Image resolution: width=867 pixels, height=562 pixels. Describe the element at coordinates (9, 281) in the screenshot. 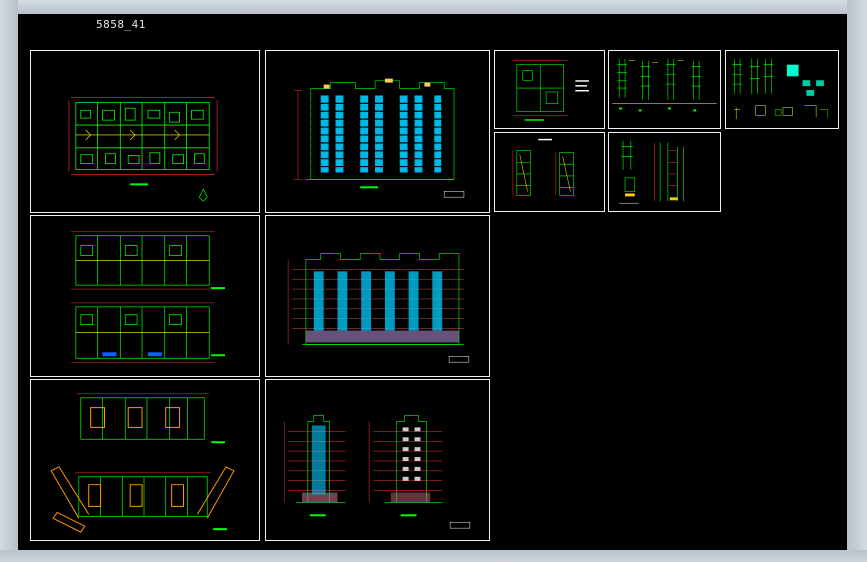

I see `window-left-frame` at that location.